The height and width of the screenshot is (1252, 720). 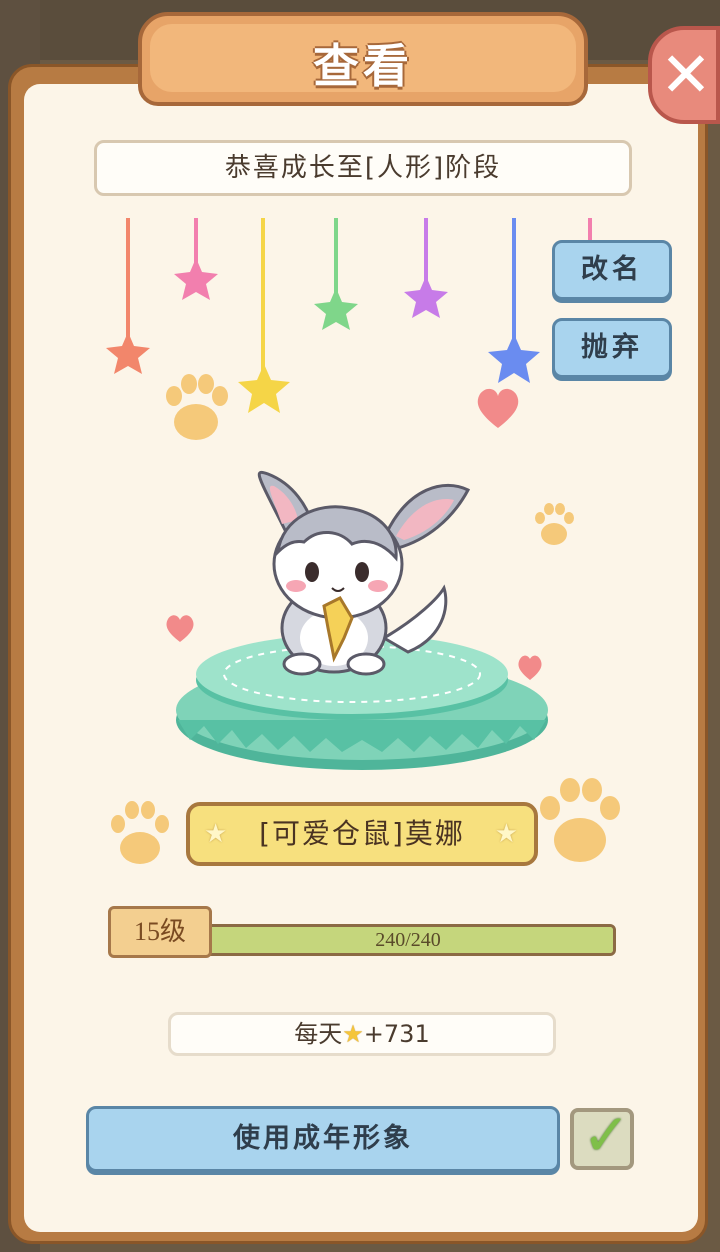 I want to click on dialog-title: 查看, so click(x=363, y=66).